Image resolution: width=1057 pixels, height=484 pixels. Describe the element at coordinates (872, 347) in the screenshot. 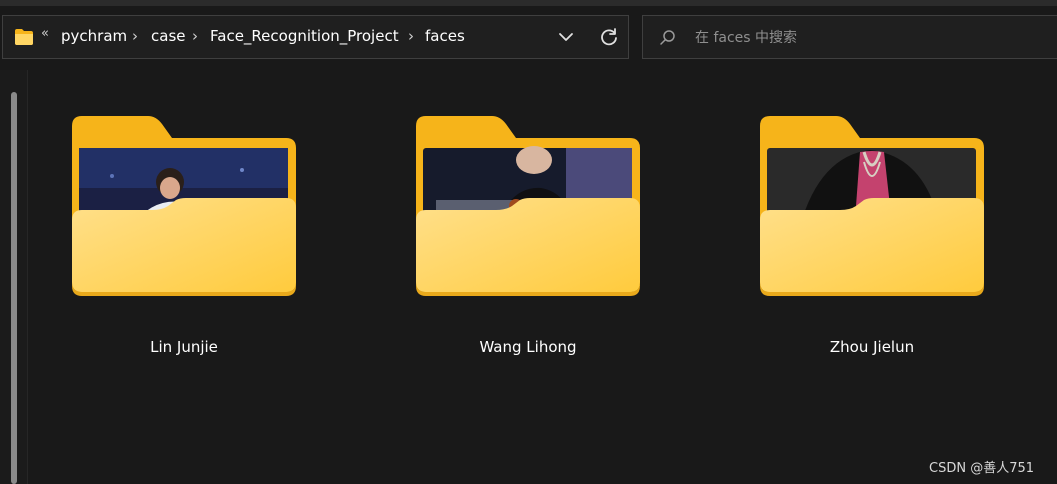

I see `folder-name: Zhou Jielun` at that location.